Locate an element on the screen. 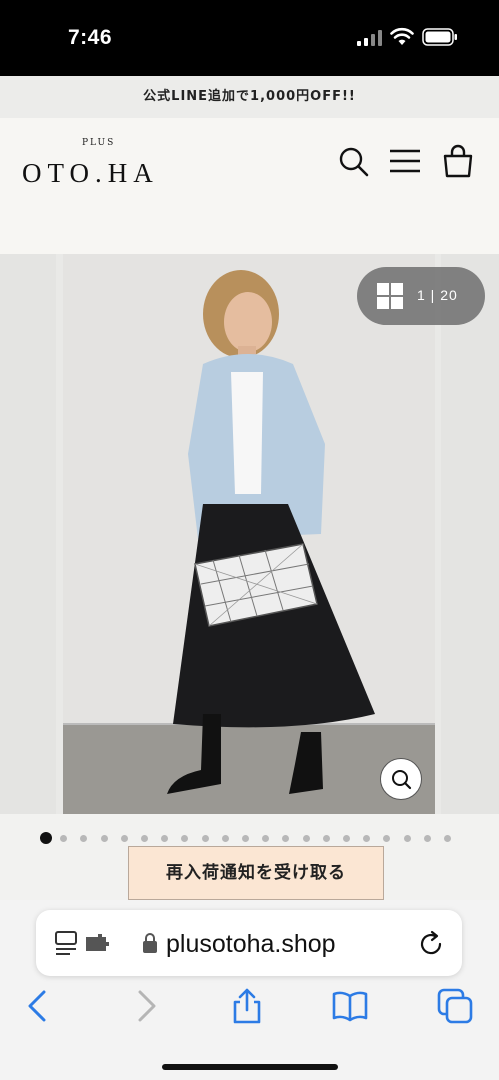 The image size is (499, 1080). promo-text: 公式LINE追加で1,000円OFF!! is located at coordinates (249, 96).